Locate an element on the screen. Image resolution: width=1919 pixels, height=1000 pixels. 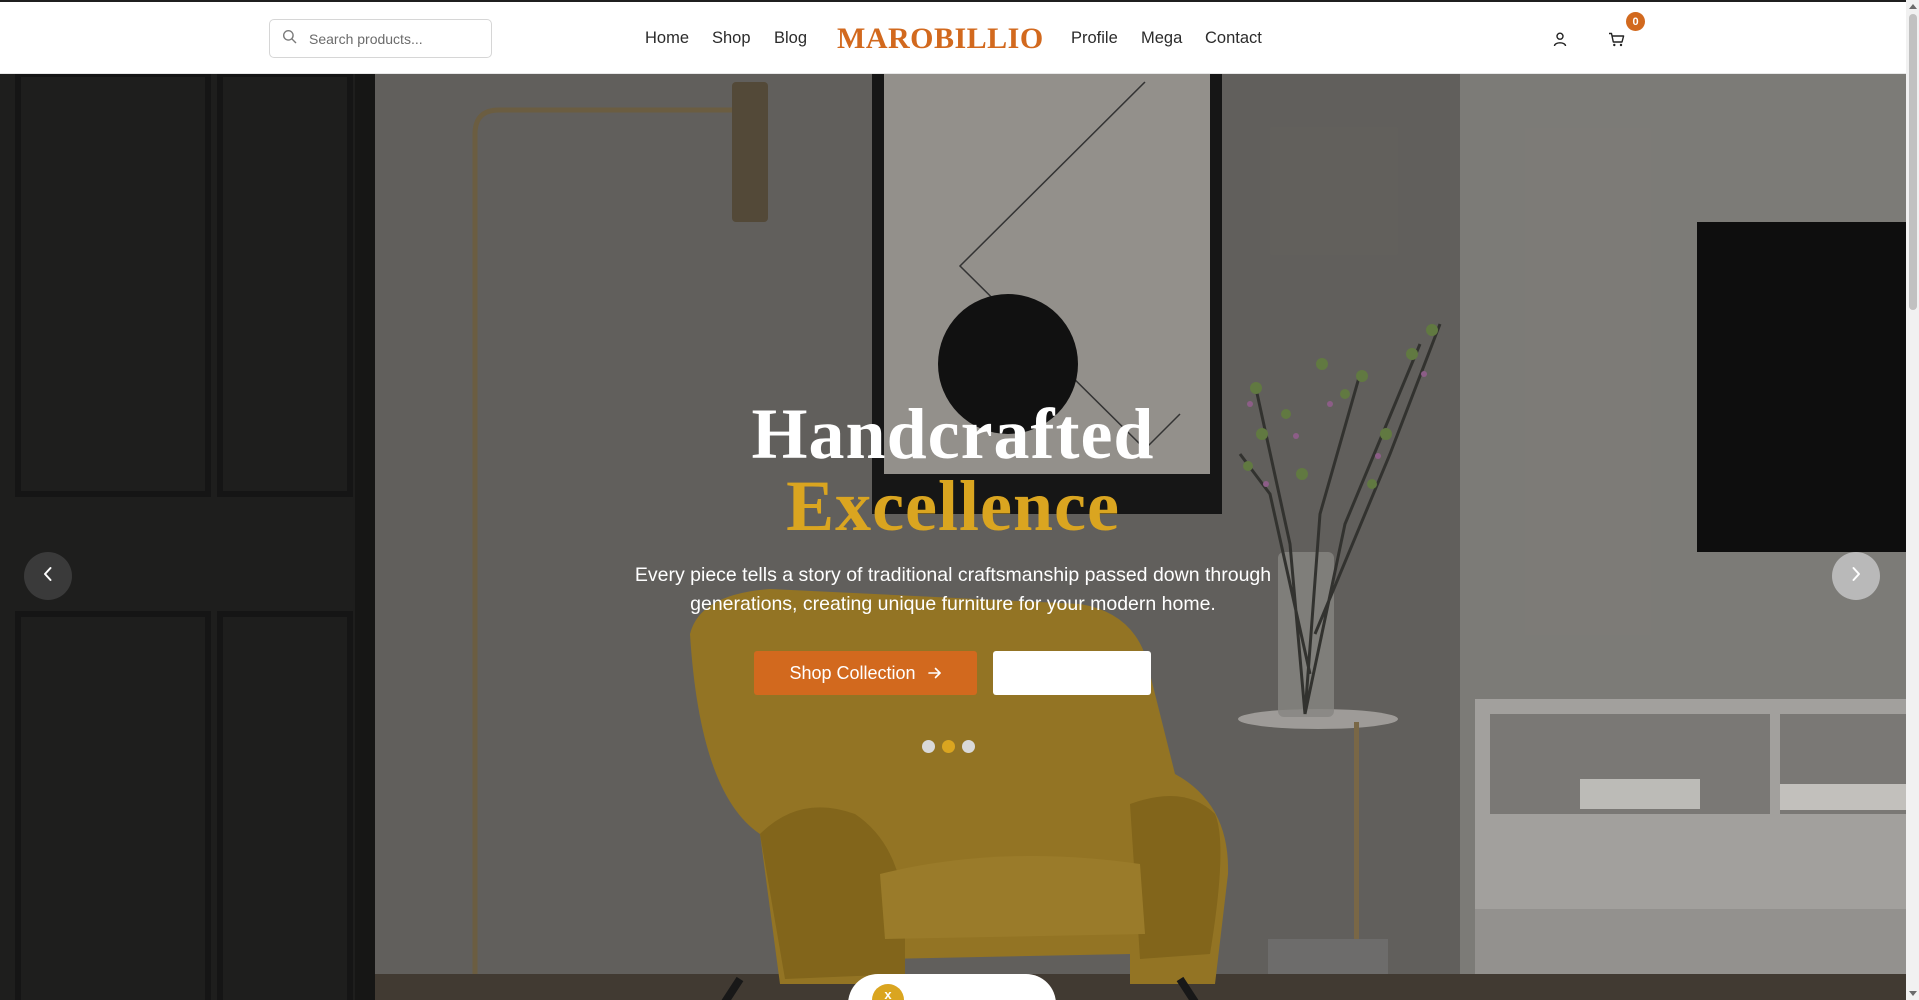
hero-title-line-2: Excellence is located at coordinates (953, 506).